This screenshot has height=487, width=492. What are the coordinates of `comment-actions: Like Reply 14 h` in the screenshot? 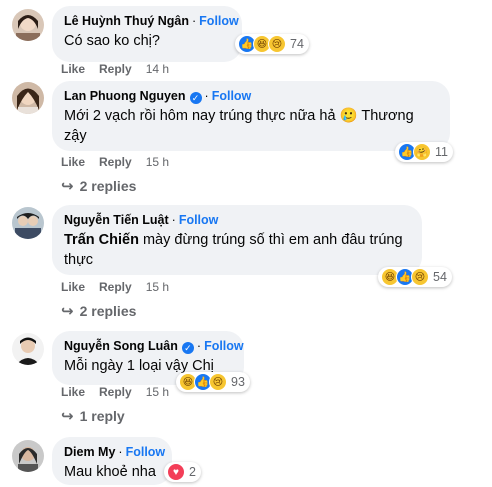 It's located at (122, 69).